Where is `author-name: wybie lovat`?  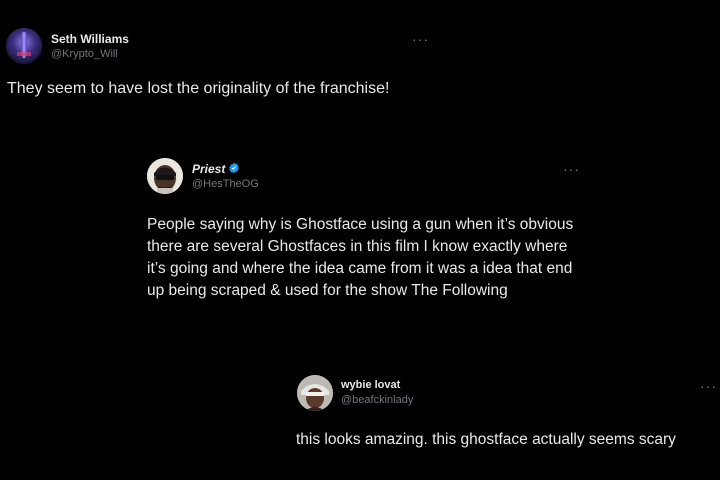
author-name: wybie lovat is located at coordinates (370, 385).